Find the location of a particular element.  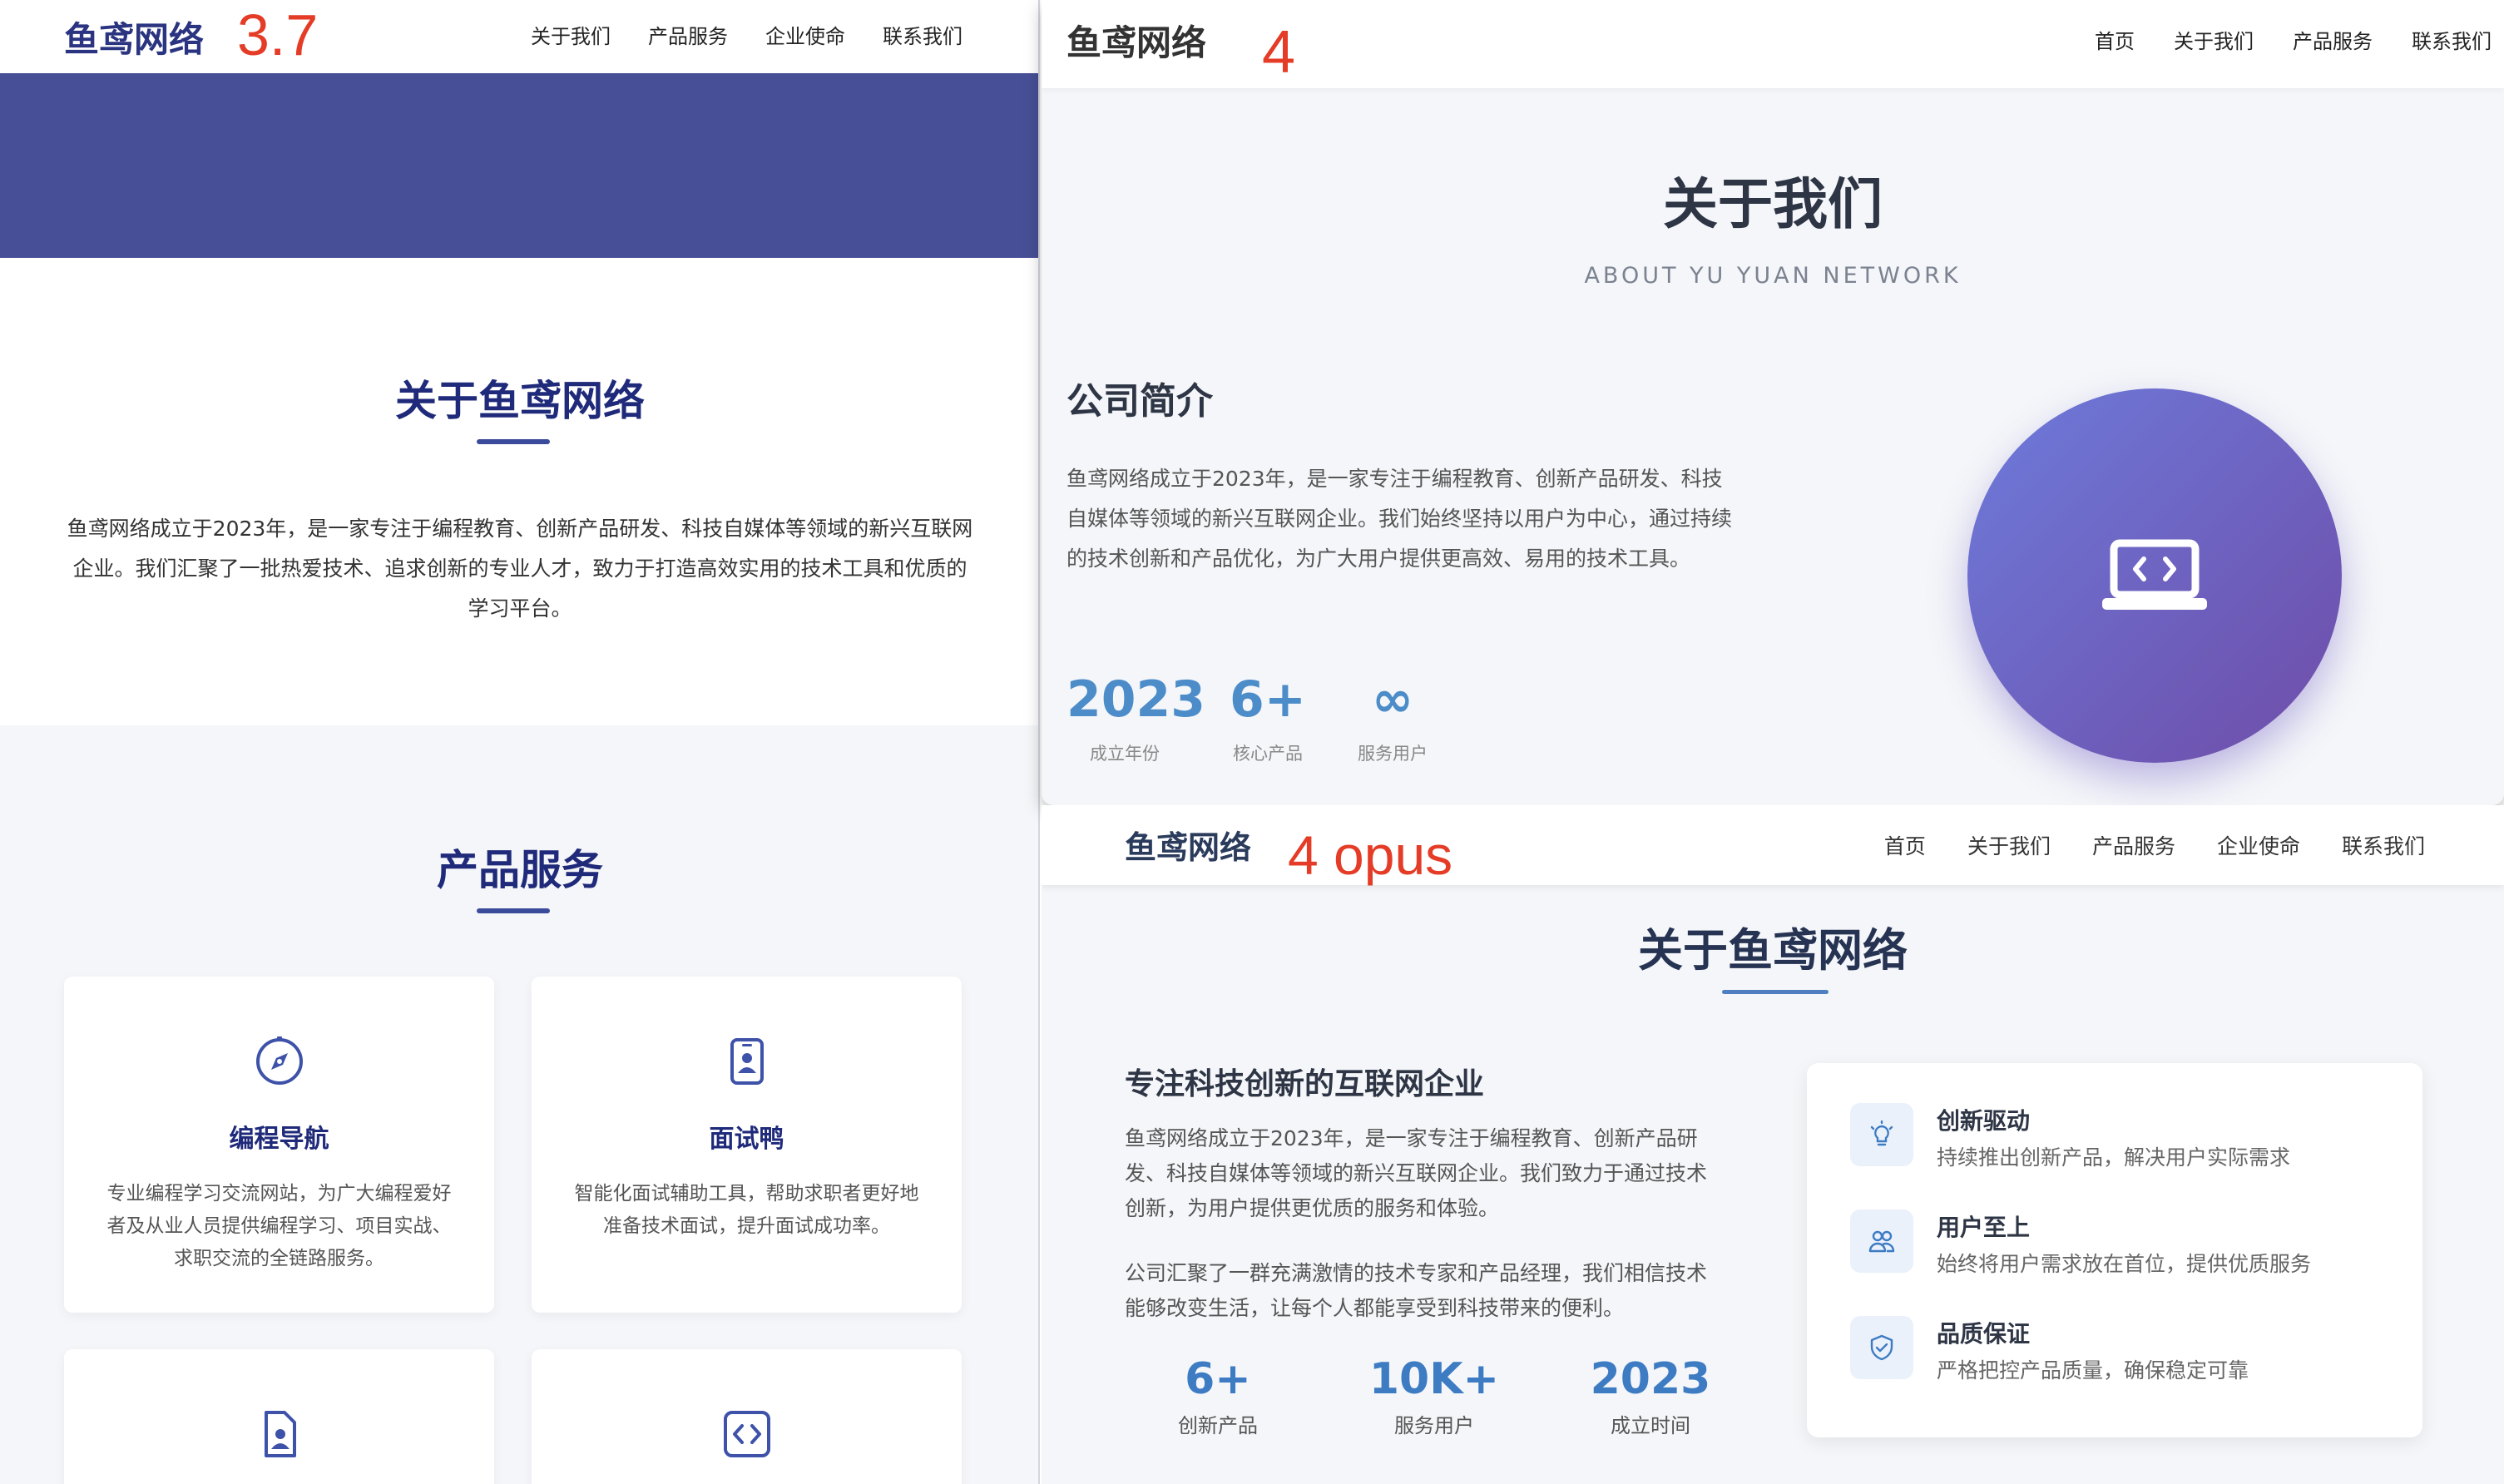

stat-item: 2023 成立时间 is located at coordinates (1650, 1396).